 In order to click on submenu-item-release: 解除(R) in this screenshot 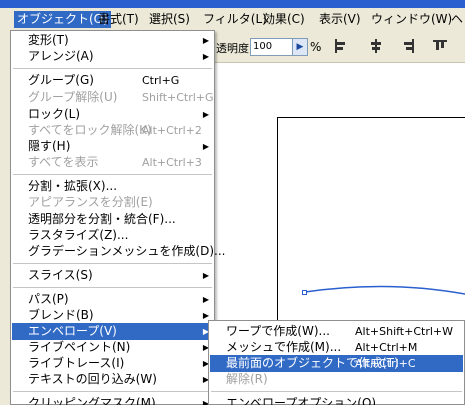, I will do `click(336, 379)`.